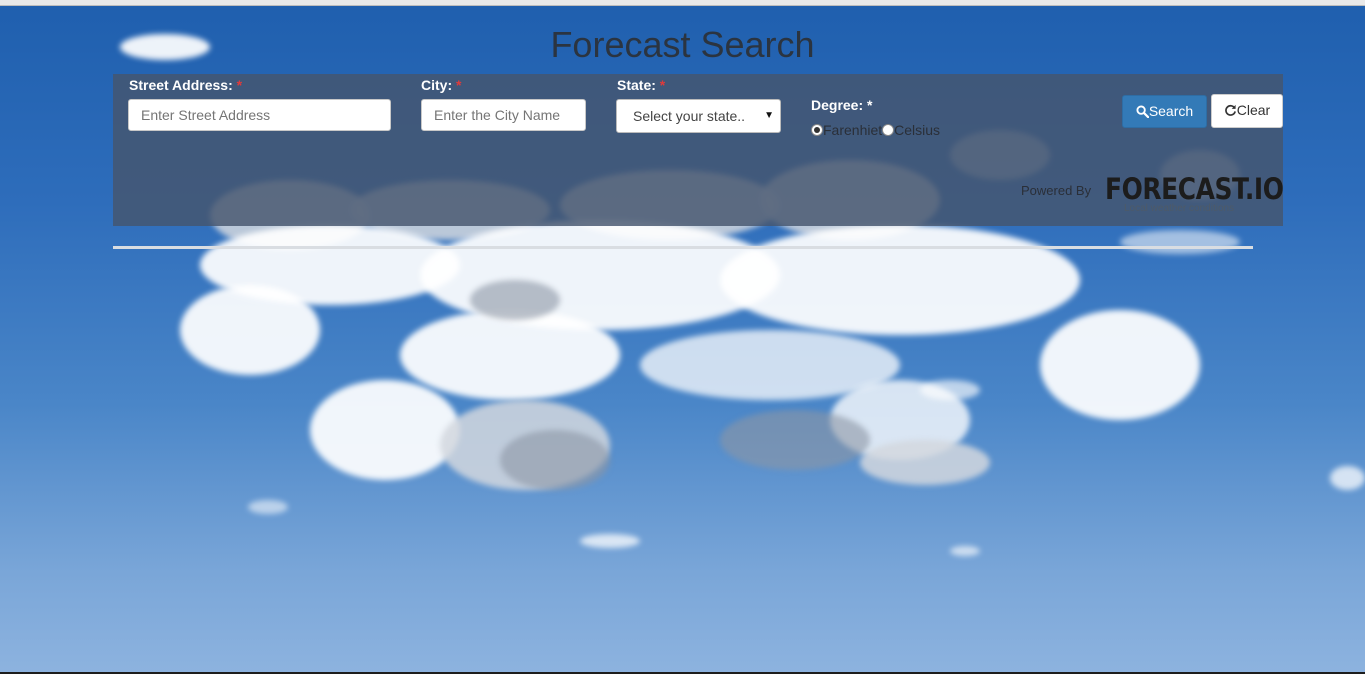 This screenshot has height=674, width=1365. What do you see at coordinates (503, 115) in the screenshot?
I see `city-input` at bounding box center [503, 115].